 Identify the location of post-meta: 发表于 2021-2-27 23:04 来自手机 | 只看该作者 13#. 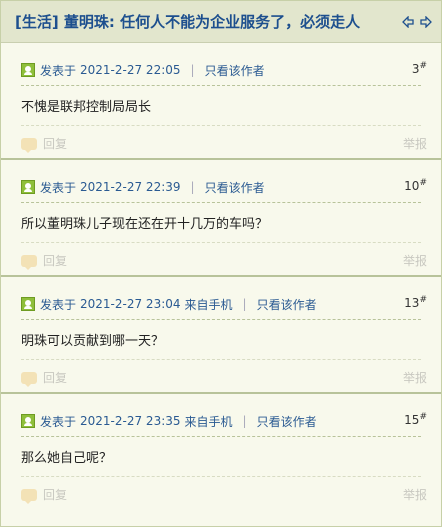
(224, 304).